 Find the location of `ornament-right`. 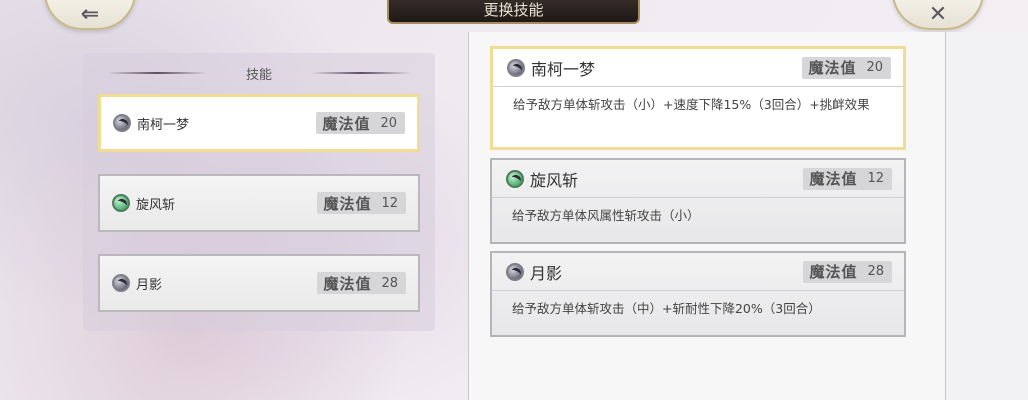

ornament-right is located at coordinates (361, 73).